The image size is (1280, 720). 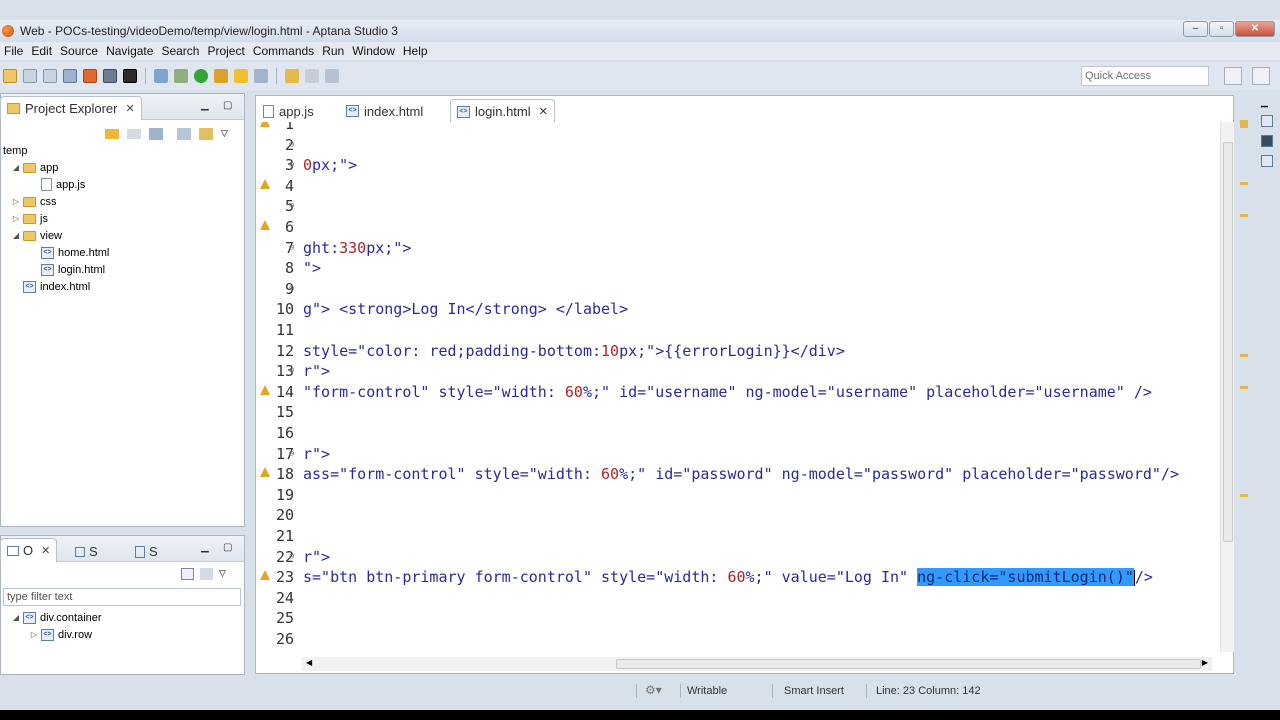 What do you see at coordinates (737, 639) in the screenshot?
I see `code-line: 26` at bounding box center [737, 639].